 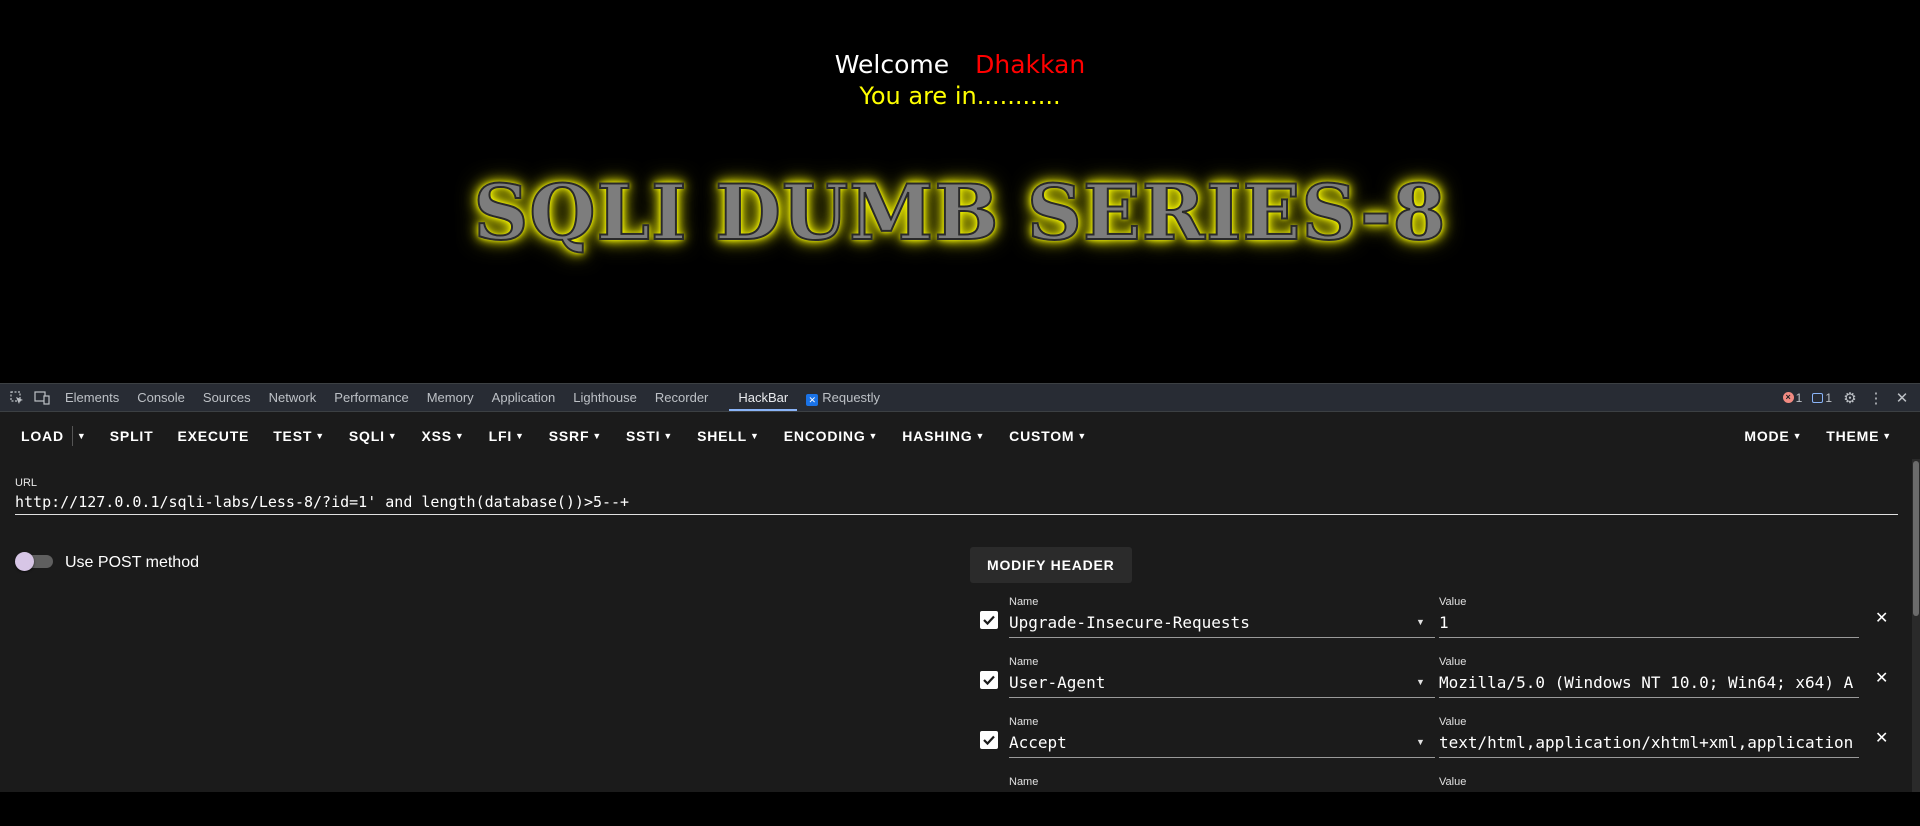 I want to click on mode-menu: MODE ▼, so click(x=1773, y=436).